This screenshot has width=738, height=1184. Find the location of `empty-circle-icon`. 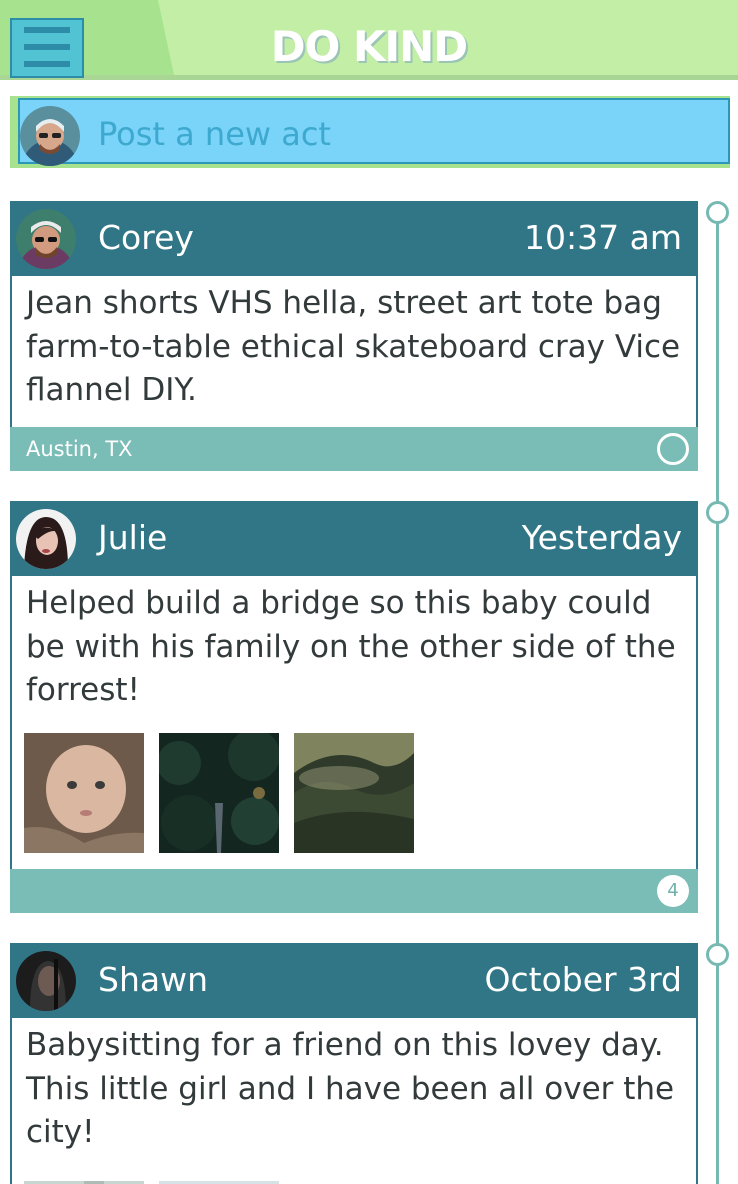

empty-circle-icon is located at coordinates (673, 449).